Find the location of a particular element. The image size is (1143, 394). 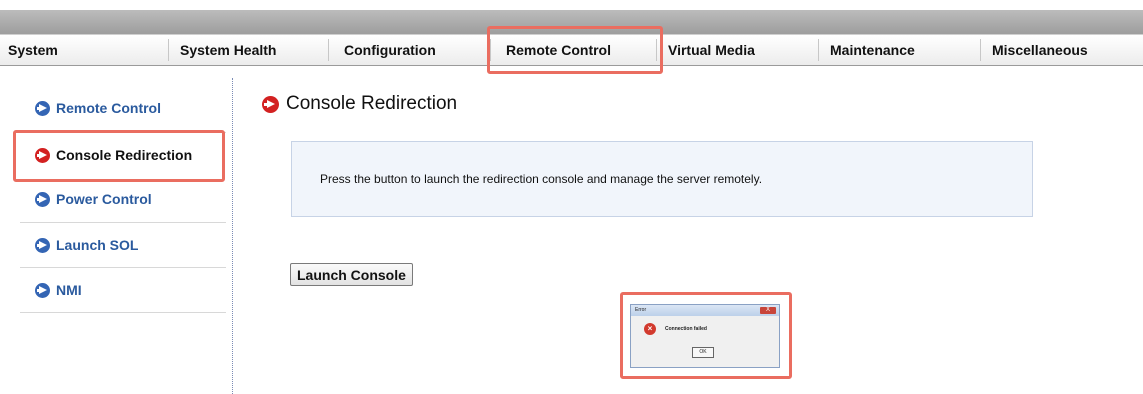

error-dialog: Error X × Connection failed OK is located at coordinates (705, 336).